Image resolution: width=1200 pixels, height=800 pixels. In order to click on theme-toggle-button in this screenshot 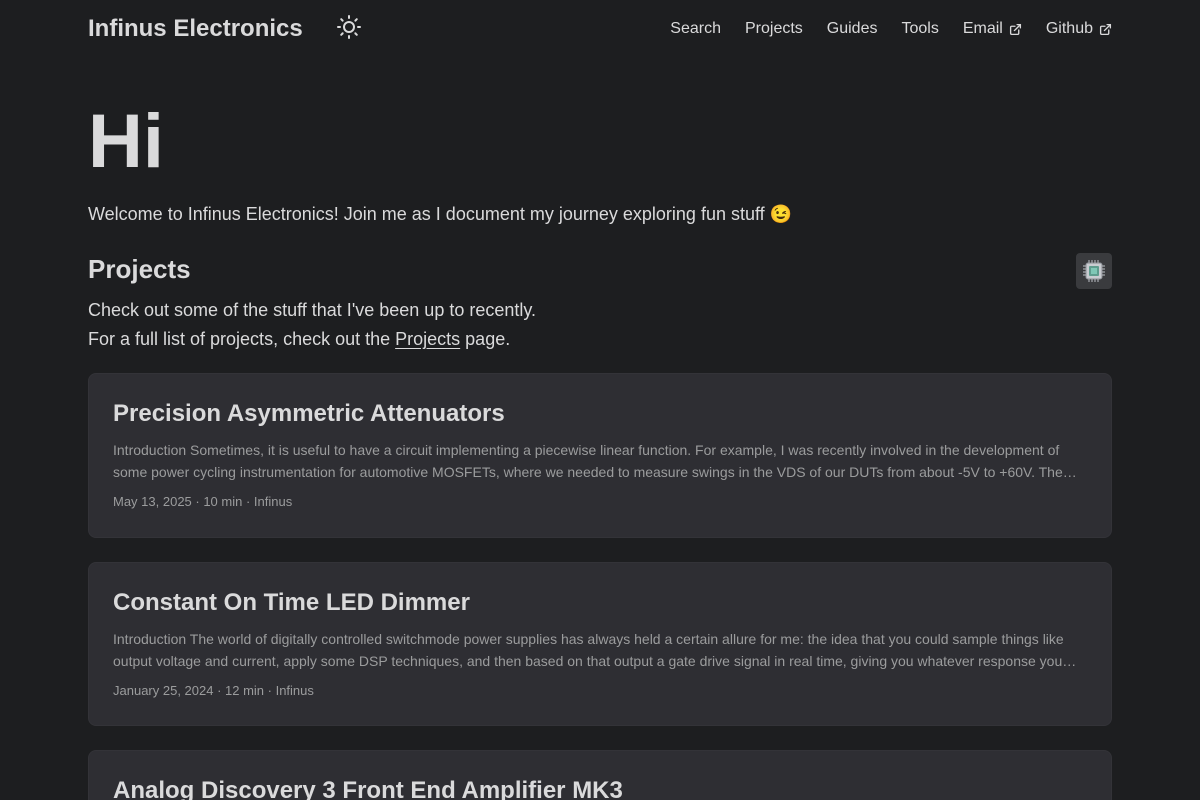, I will do `click(348, 27)`.